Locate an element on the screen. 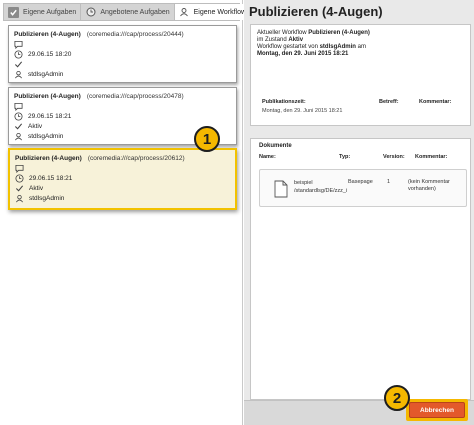  doc-type-header: Typ: is located at coordinates (345, 157).